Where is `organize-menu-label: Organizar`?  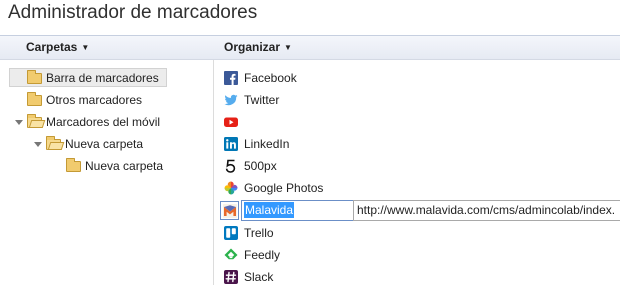 organize-menu-label: Organizar is located at coordinates (252, 47).